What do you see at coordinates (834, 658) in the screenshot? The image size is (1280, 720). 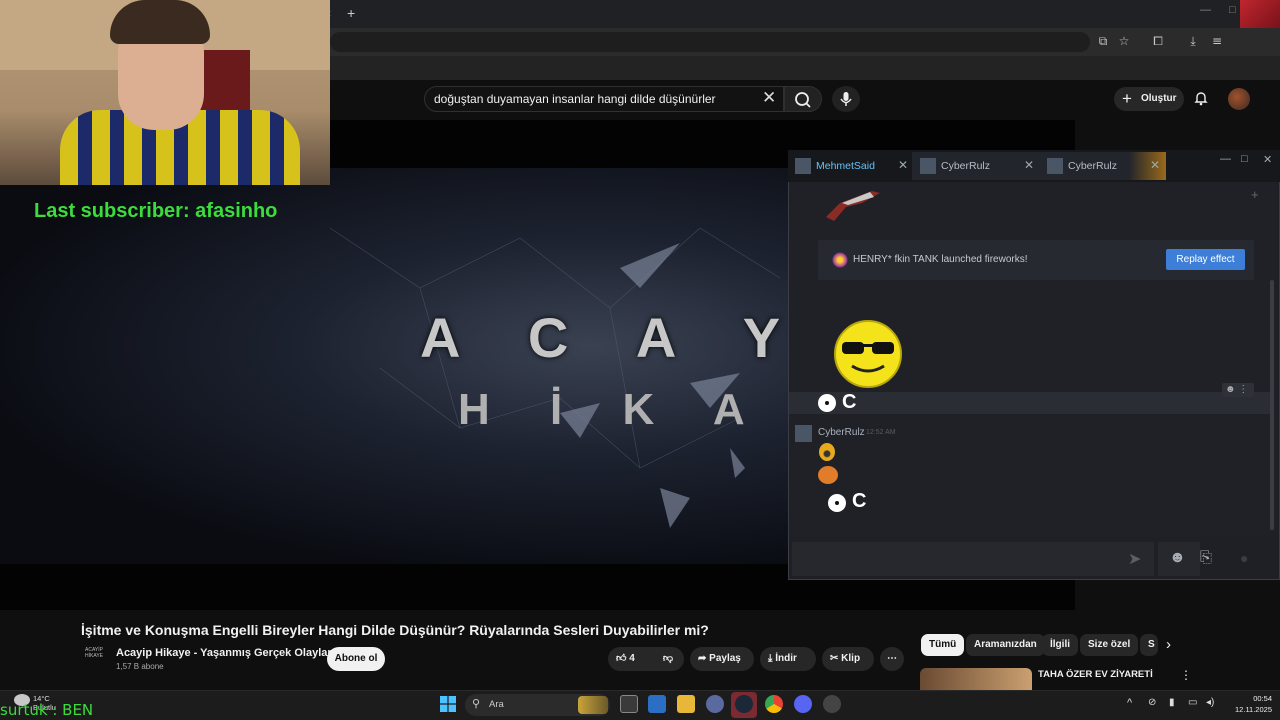 I see `scissors-icon: ✂` at bounding box center [834, 658].